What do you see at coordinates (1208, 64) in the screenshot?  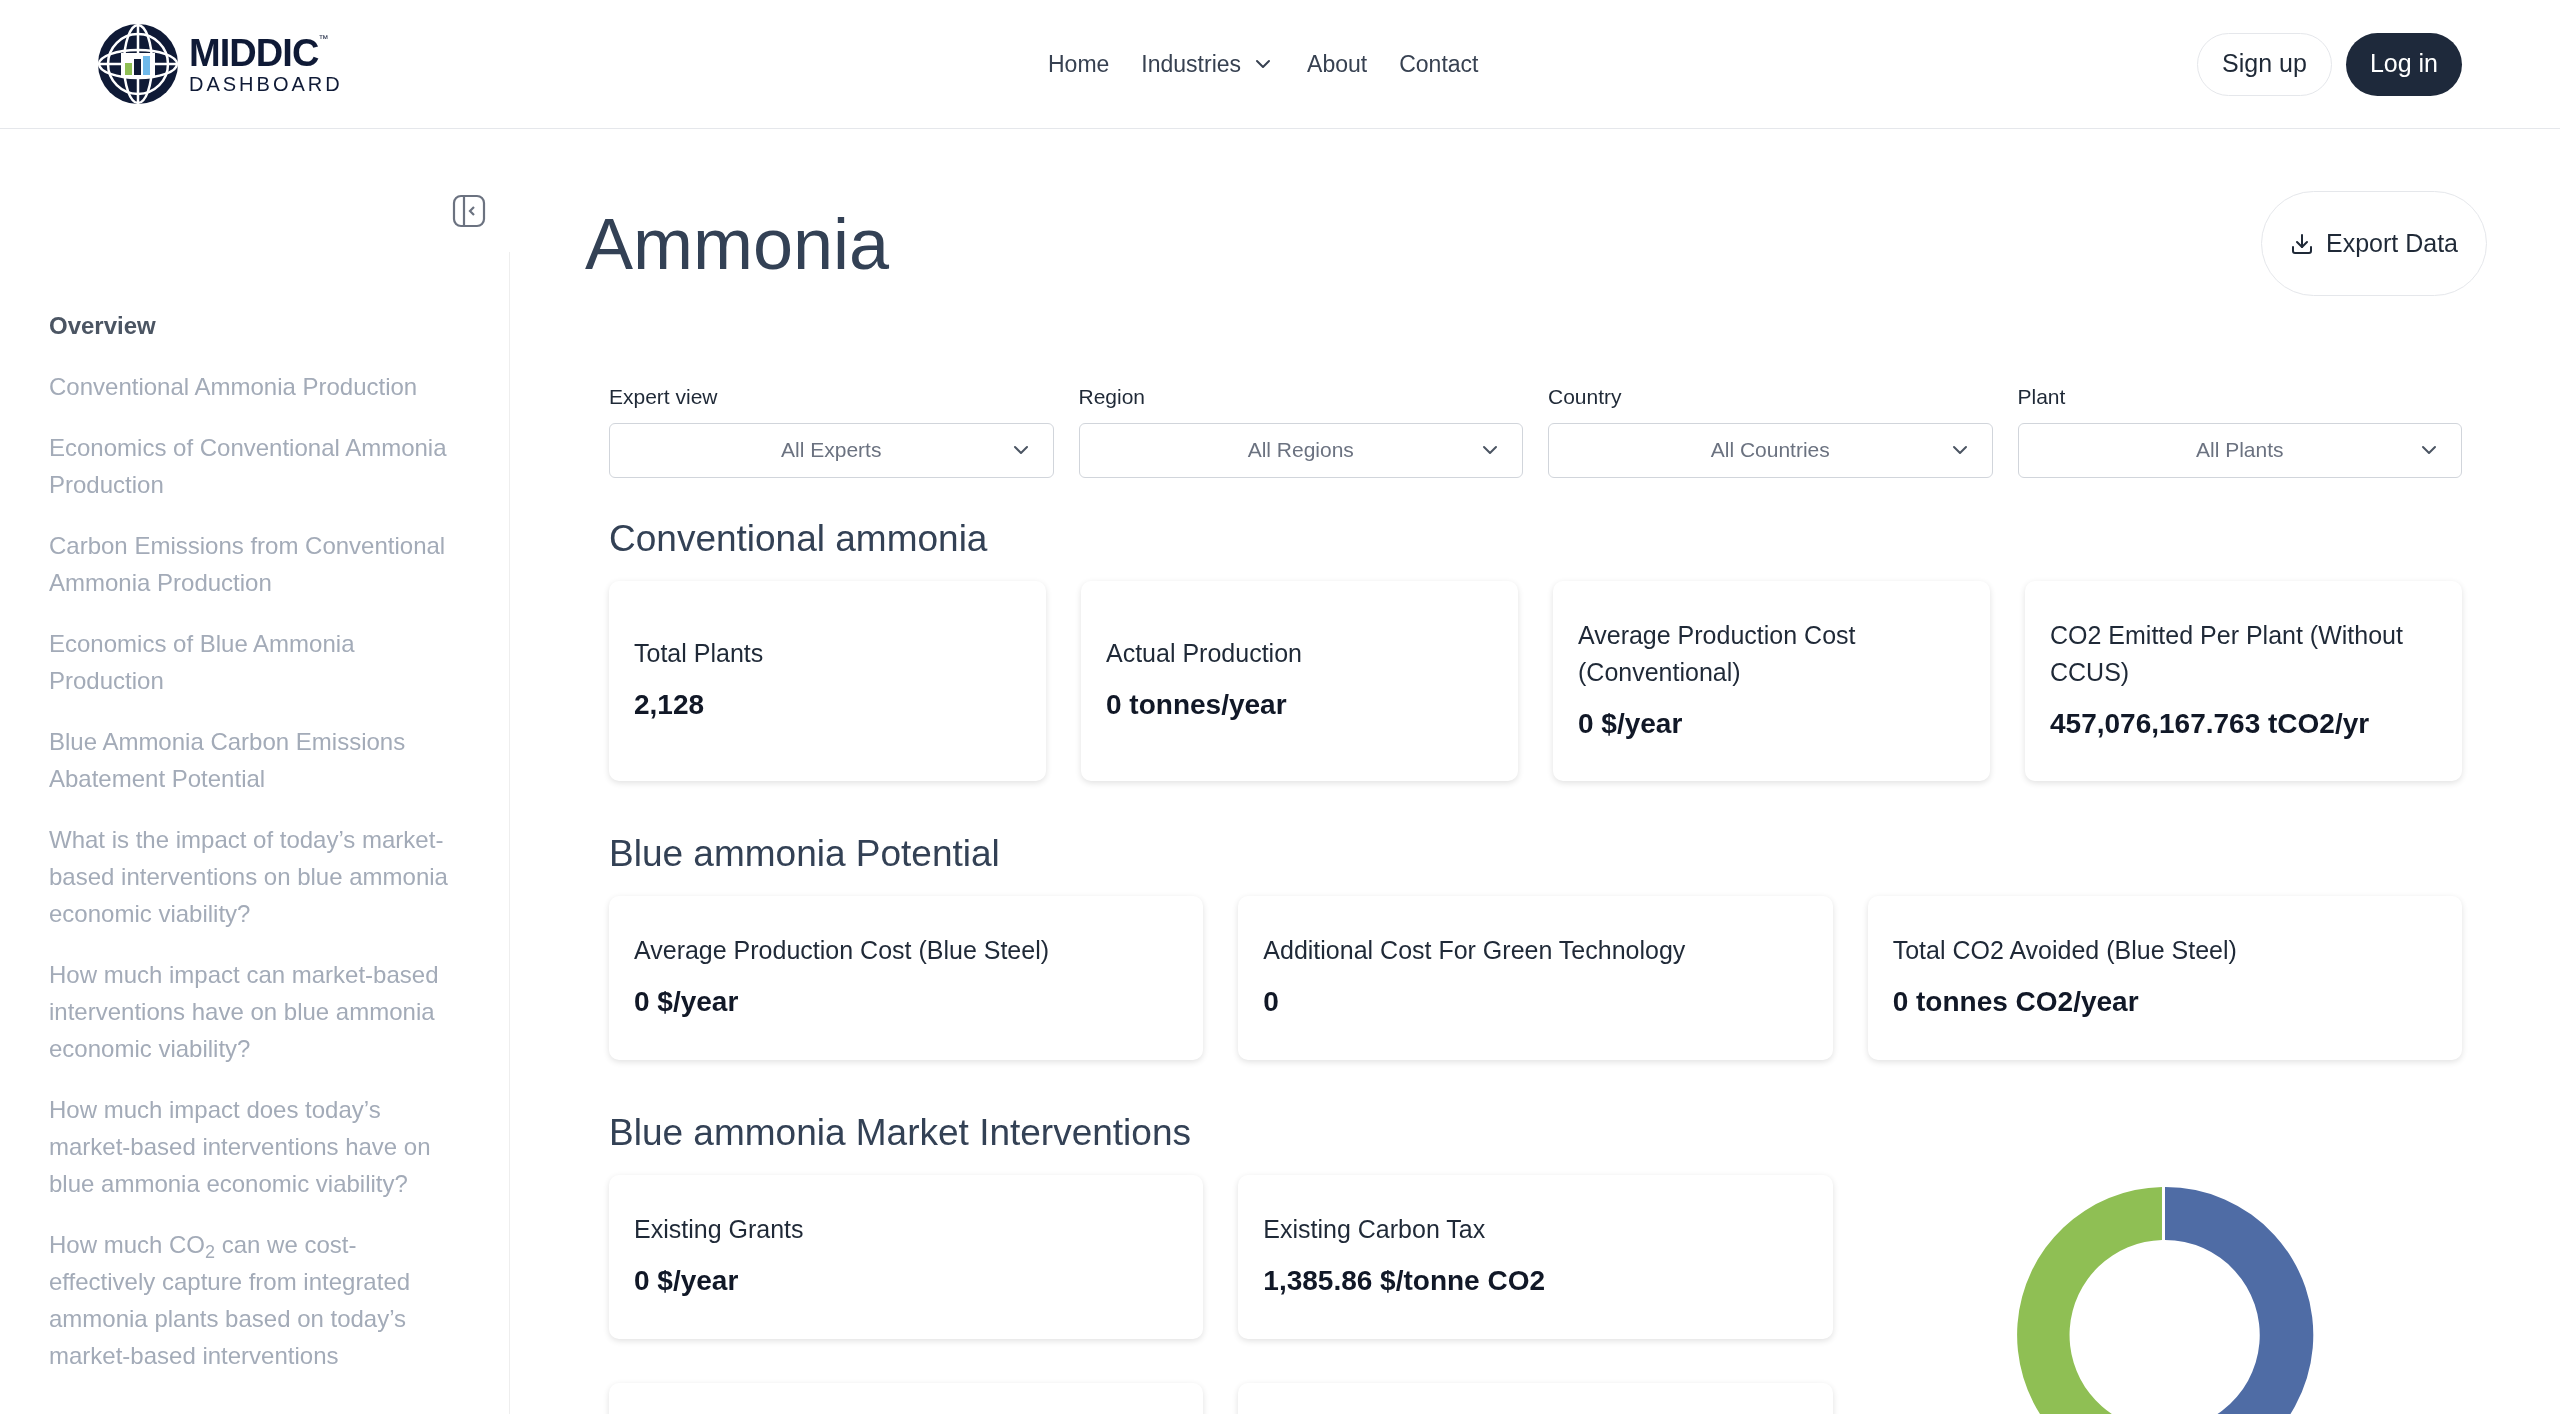 I see `nav-dropdown: Industries` at bounding box center [1208, 64].